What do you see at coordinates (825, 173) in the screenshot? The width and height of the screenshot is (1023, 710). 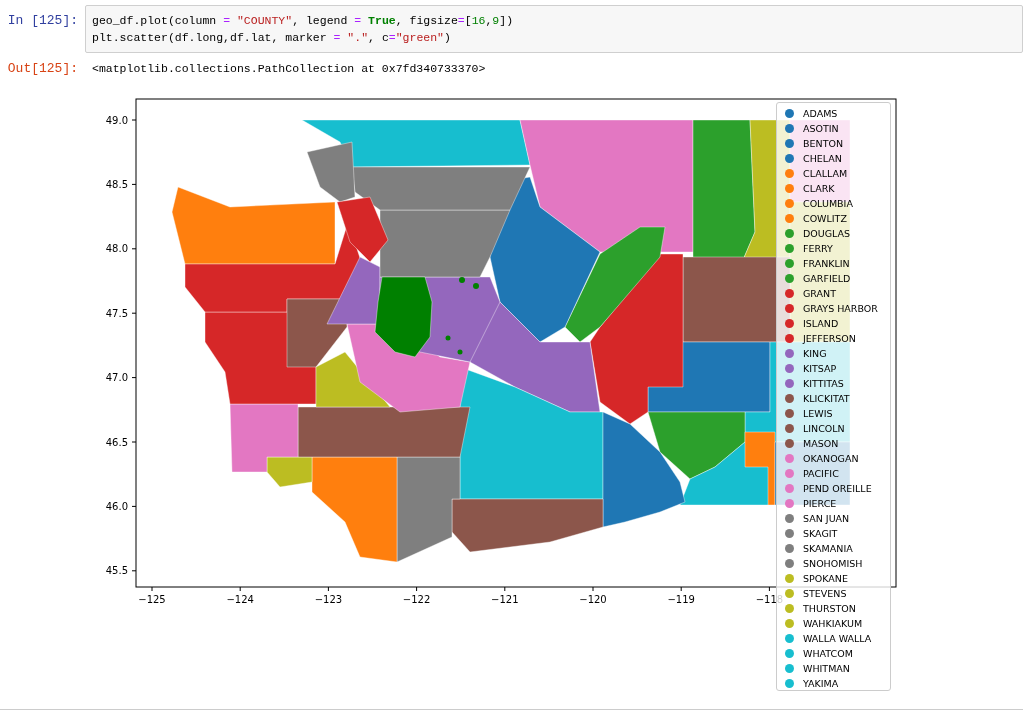 I see `legend-label: CLALLAM` at bounding box center [825, 173].